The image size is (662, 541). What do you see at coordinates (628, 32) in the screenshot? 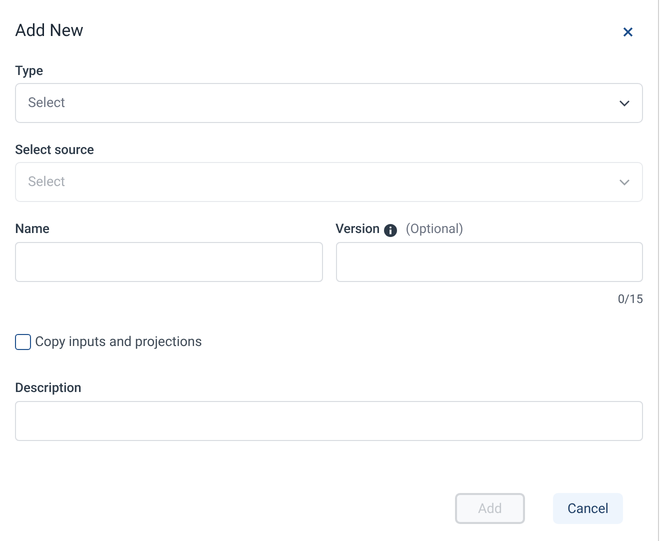
I see `close-icon` at bounding box center [628, 32].